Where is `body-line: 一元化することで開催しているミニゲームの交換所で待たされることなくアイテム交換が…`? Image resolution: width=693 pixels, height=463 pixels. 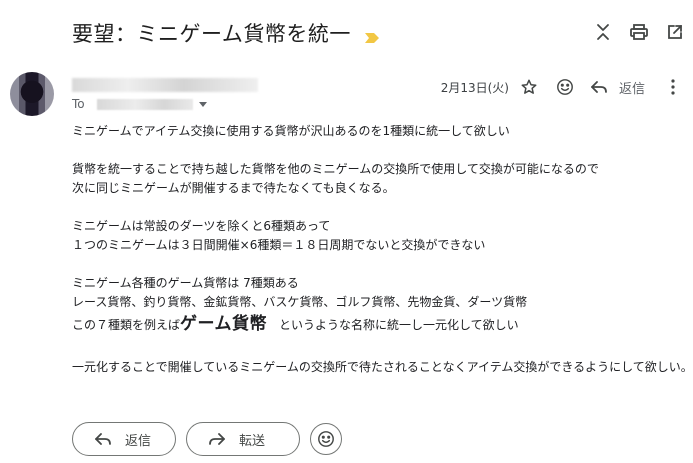 body-line: 一元化することで開催しているミニゲームの交換所で待たされることなくアイテム交換が… is located at coordinates (382, 367).